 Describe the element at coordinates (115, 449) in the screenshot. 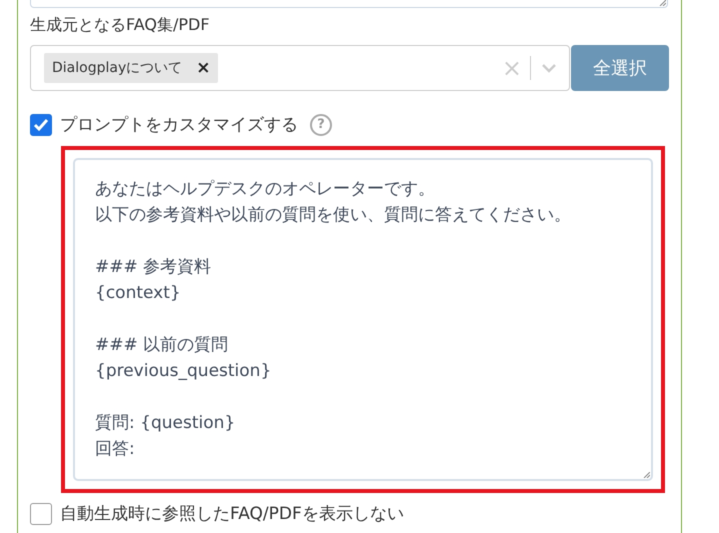

I see `prompt-line: 回答:` at that location.